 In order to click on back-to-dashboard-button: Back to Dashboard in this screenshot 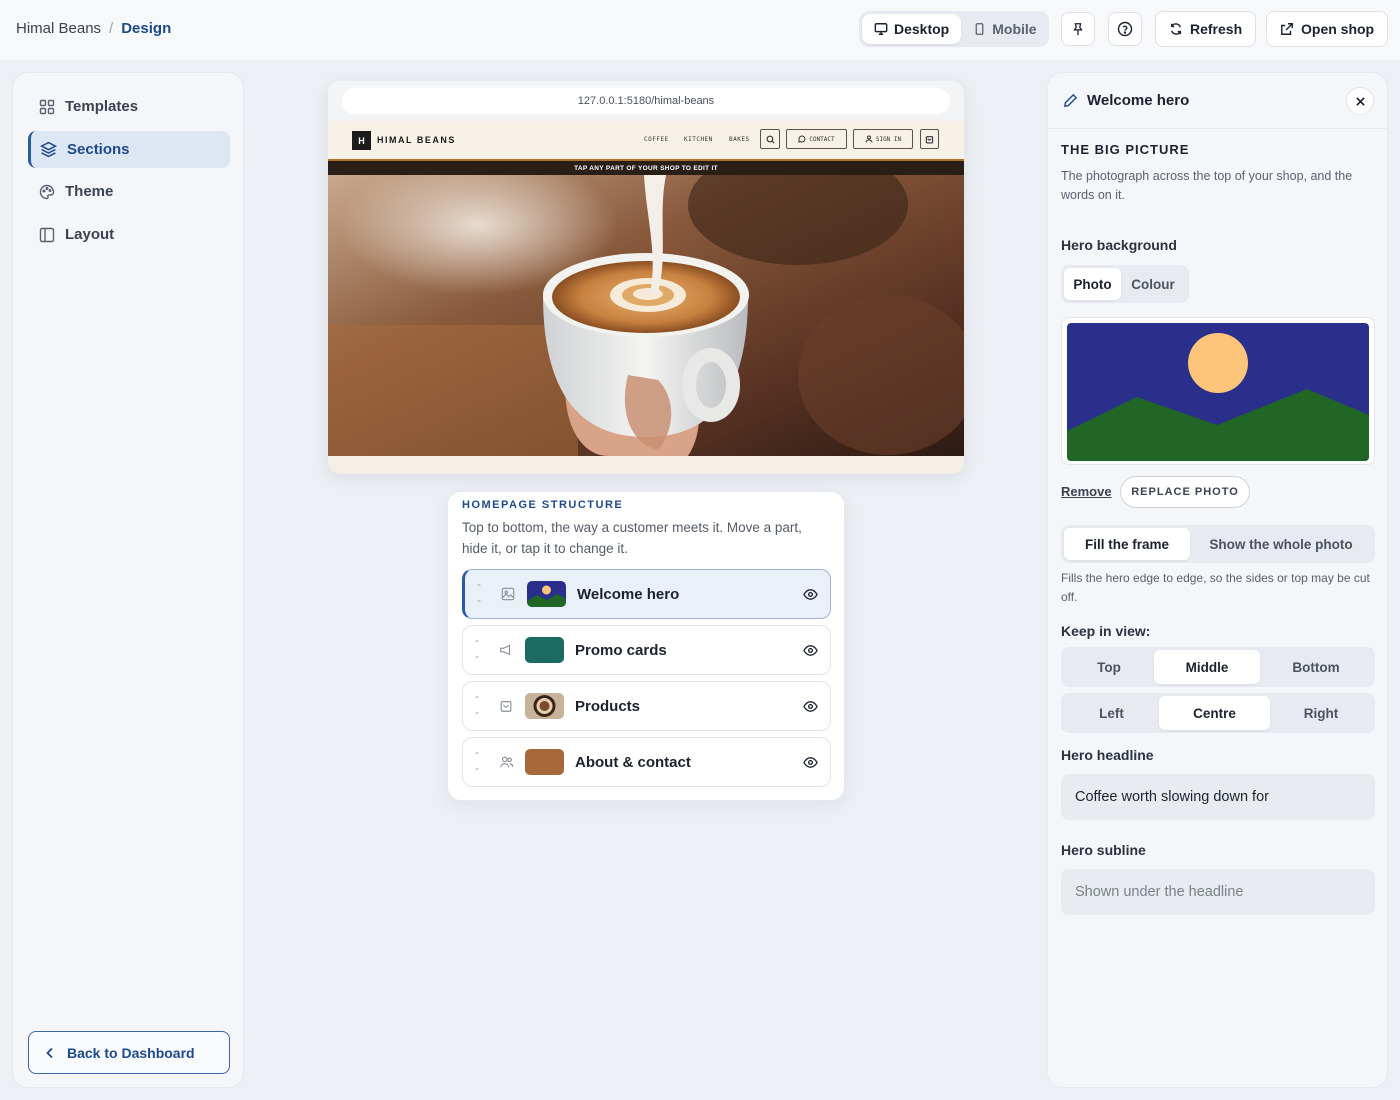, I will do `click(129, 1052)`.